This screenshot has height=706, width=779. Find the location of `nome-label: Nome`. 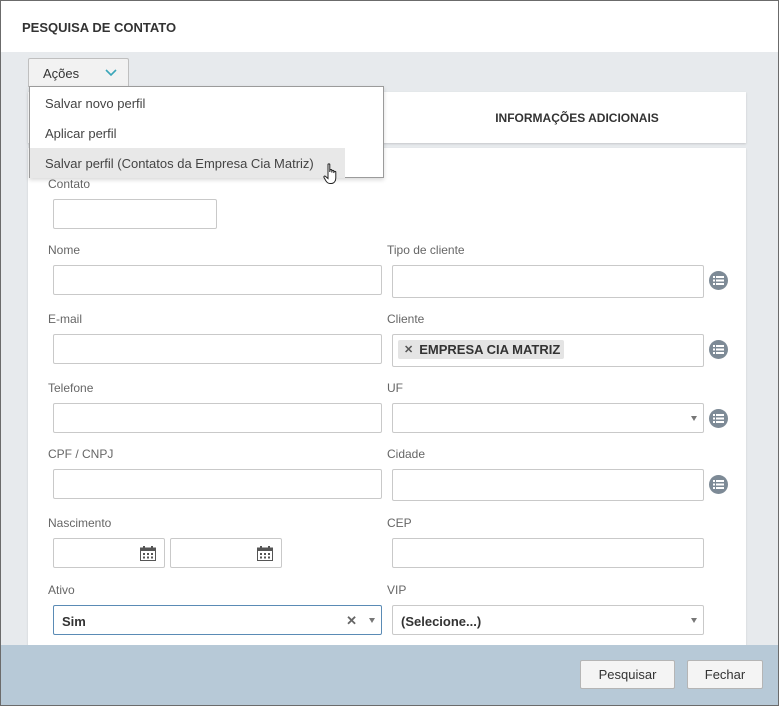

nome-label: Nome is located at coordinates (64, 250).